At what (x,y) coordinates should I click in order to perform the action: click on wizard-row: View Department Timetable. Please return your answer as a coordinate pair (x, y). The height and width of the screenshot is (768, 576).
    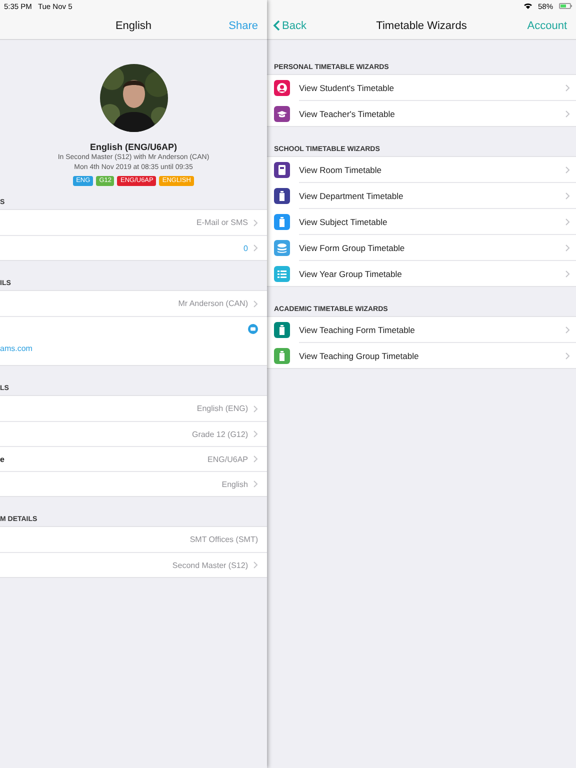
    Looking at the image, I should click on (421, 195).